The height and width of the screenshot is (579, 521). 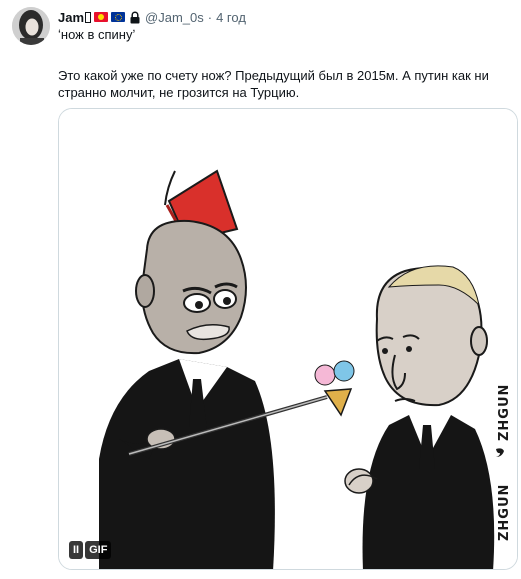 I want to click on watermark-bottom: ZHGUN, so click(x=504, y=512).